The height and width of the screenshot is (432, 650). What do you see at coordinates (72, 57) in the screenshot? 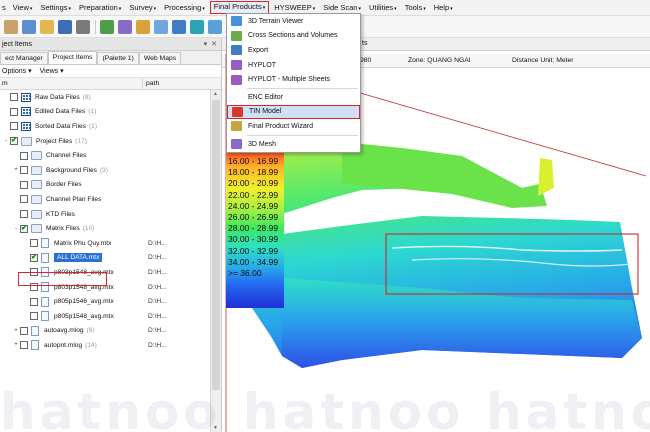
I see `tab-project-items: Project Items` at bounding box center [72, 57].